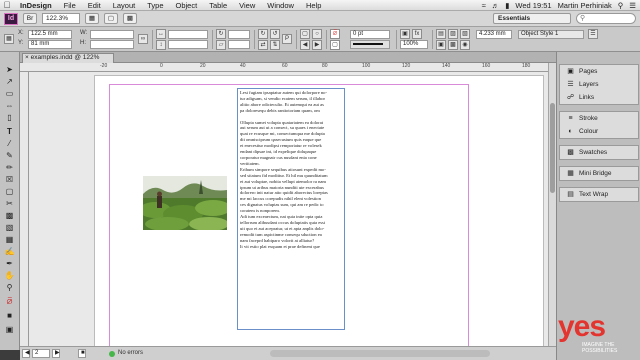  Describe the element at coordinates (9, 191) in the screenshot. I see `rectangle-tool-icon: ▢` at that location.